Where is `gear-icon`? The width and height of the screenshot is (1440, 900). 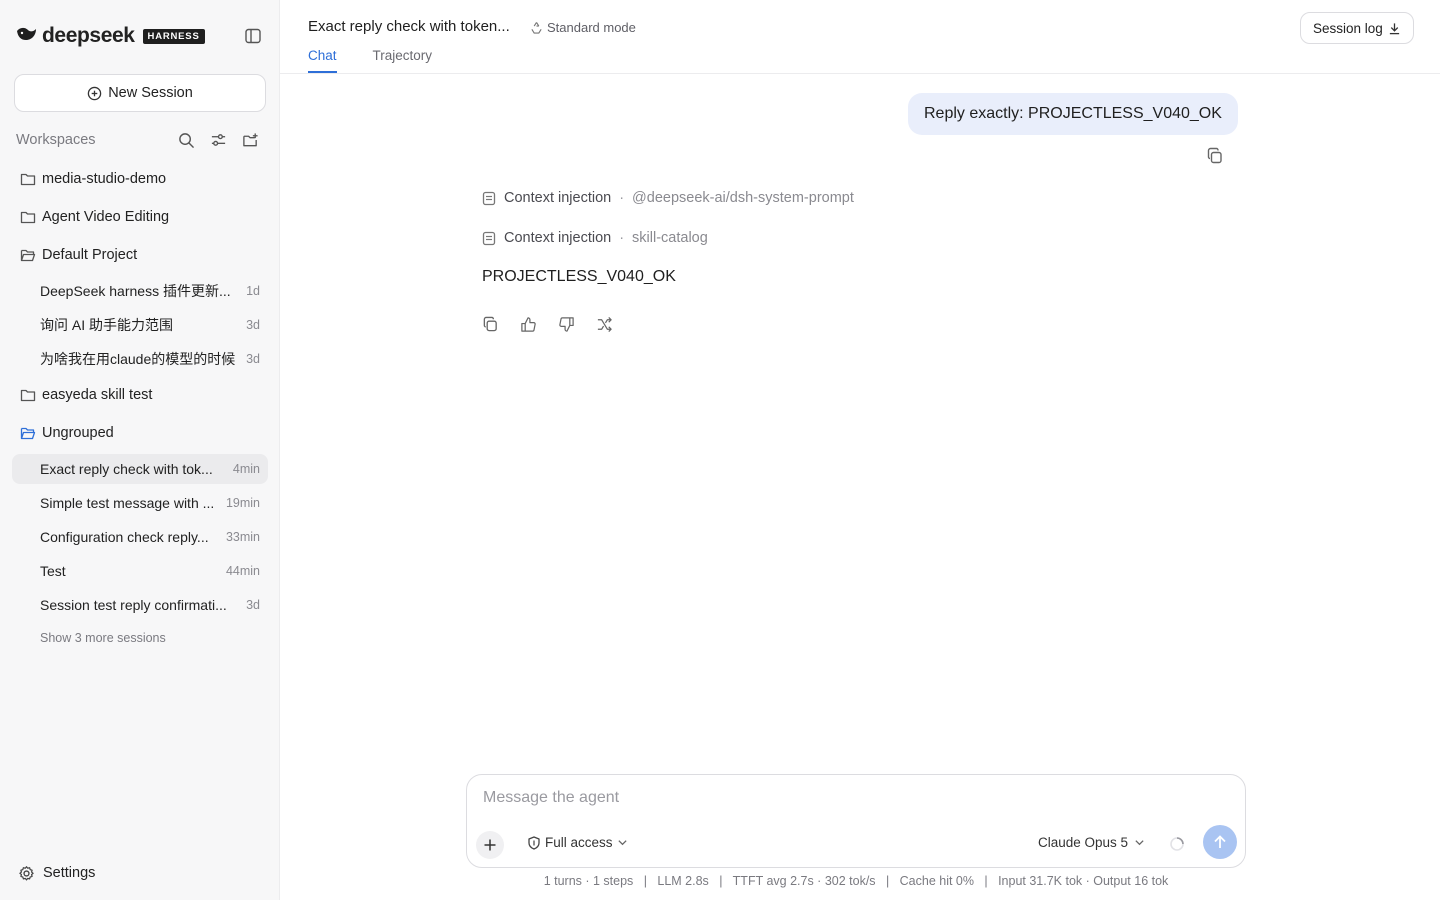
gear-icon is located at coordinates (26, 873).